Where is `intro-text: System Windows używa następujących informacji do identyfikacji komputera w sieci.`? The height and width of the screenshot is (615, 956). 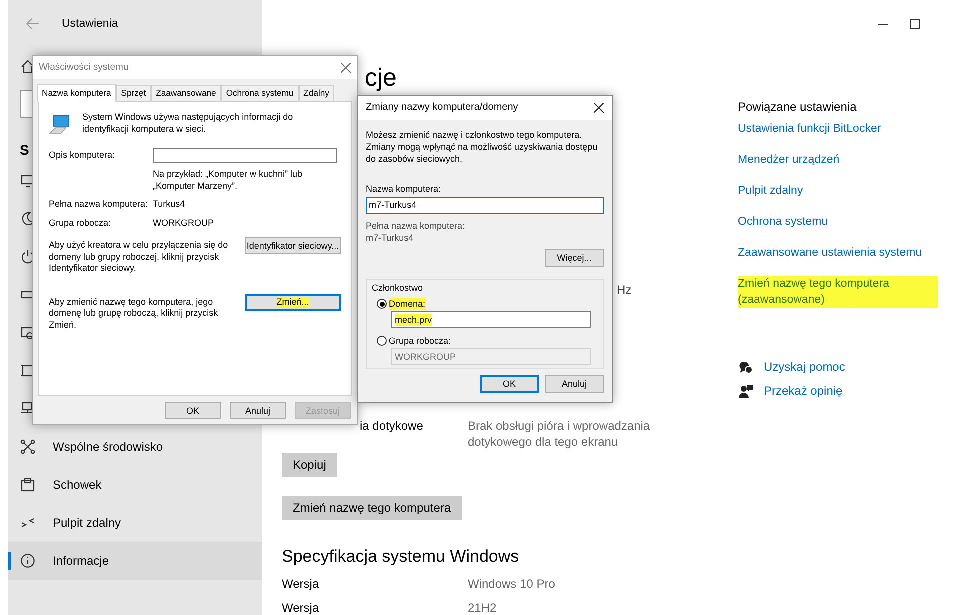
intro-text: System Windows używa następujących informacji do identyfikacji komputera w sieci. is located at coordinates (188, 123).